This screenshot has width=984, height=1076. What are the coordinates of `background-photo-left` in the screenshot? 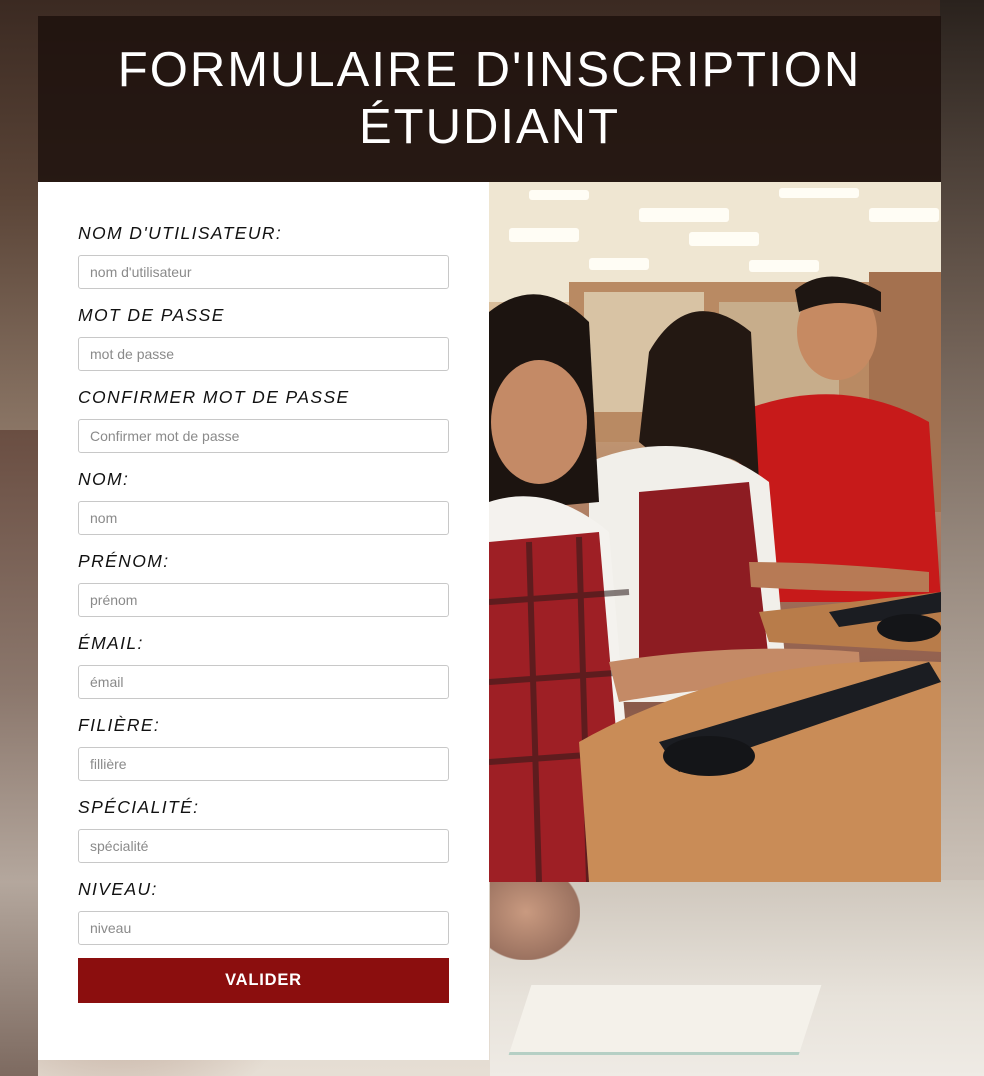 It's located at (19, 753).